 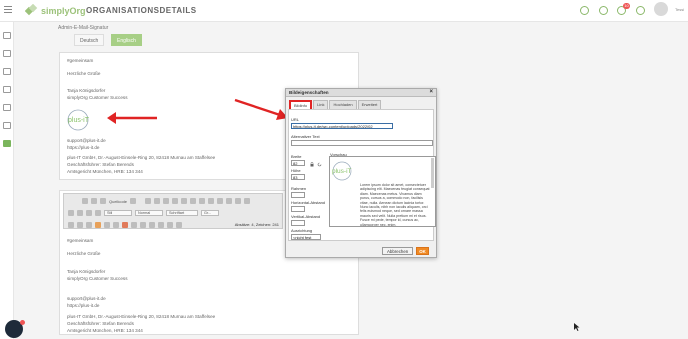 I want to click on page-title: ORGANISATIONSDETAILS, so click(x=141, y=10).